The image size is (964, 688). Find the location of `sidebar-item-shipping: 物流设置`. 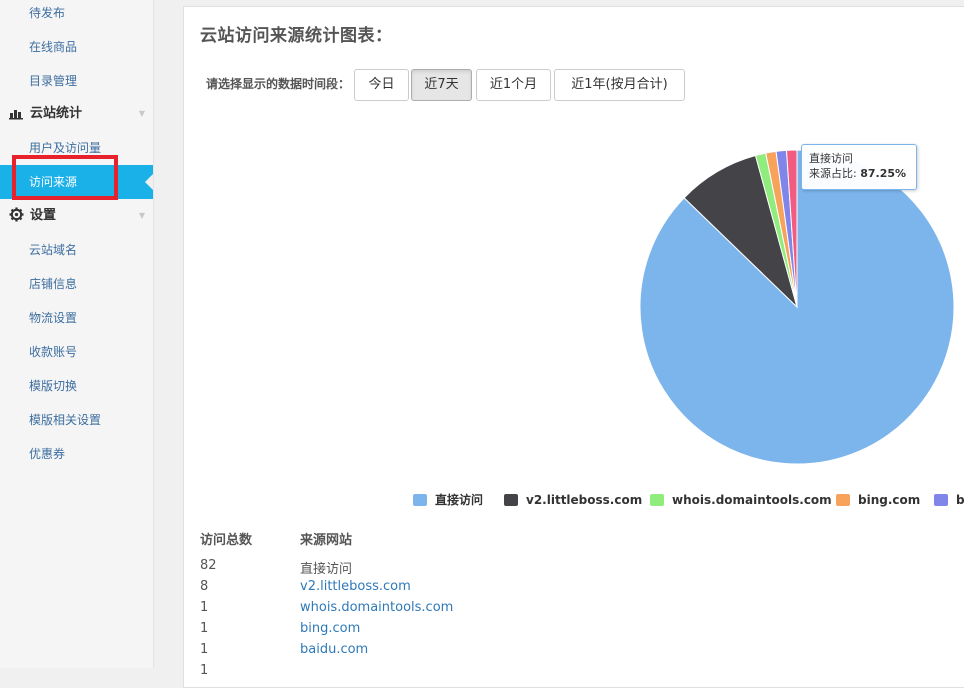

sidebar-item-shipping: 物流设置 is located at coordinates (76, 318).